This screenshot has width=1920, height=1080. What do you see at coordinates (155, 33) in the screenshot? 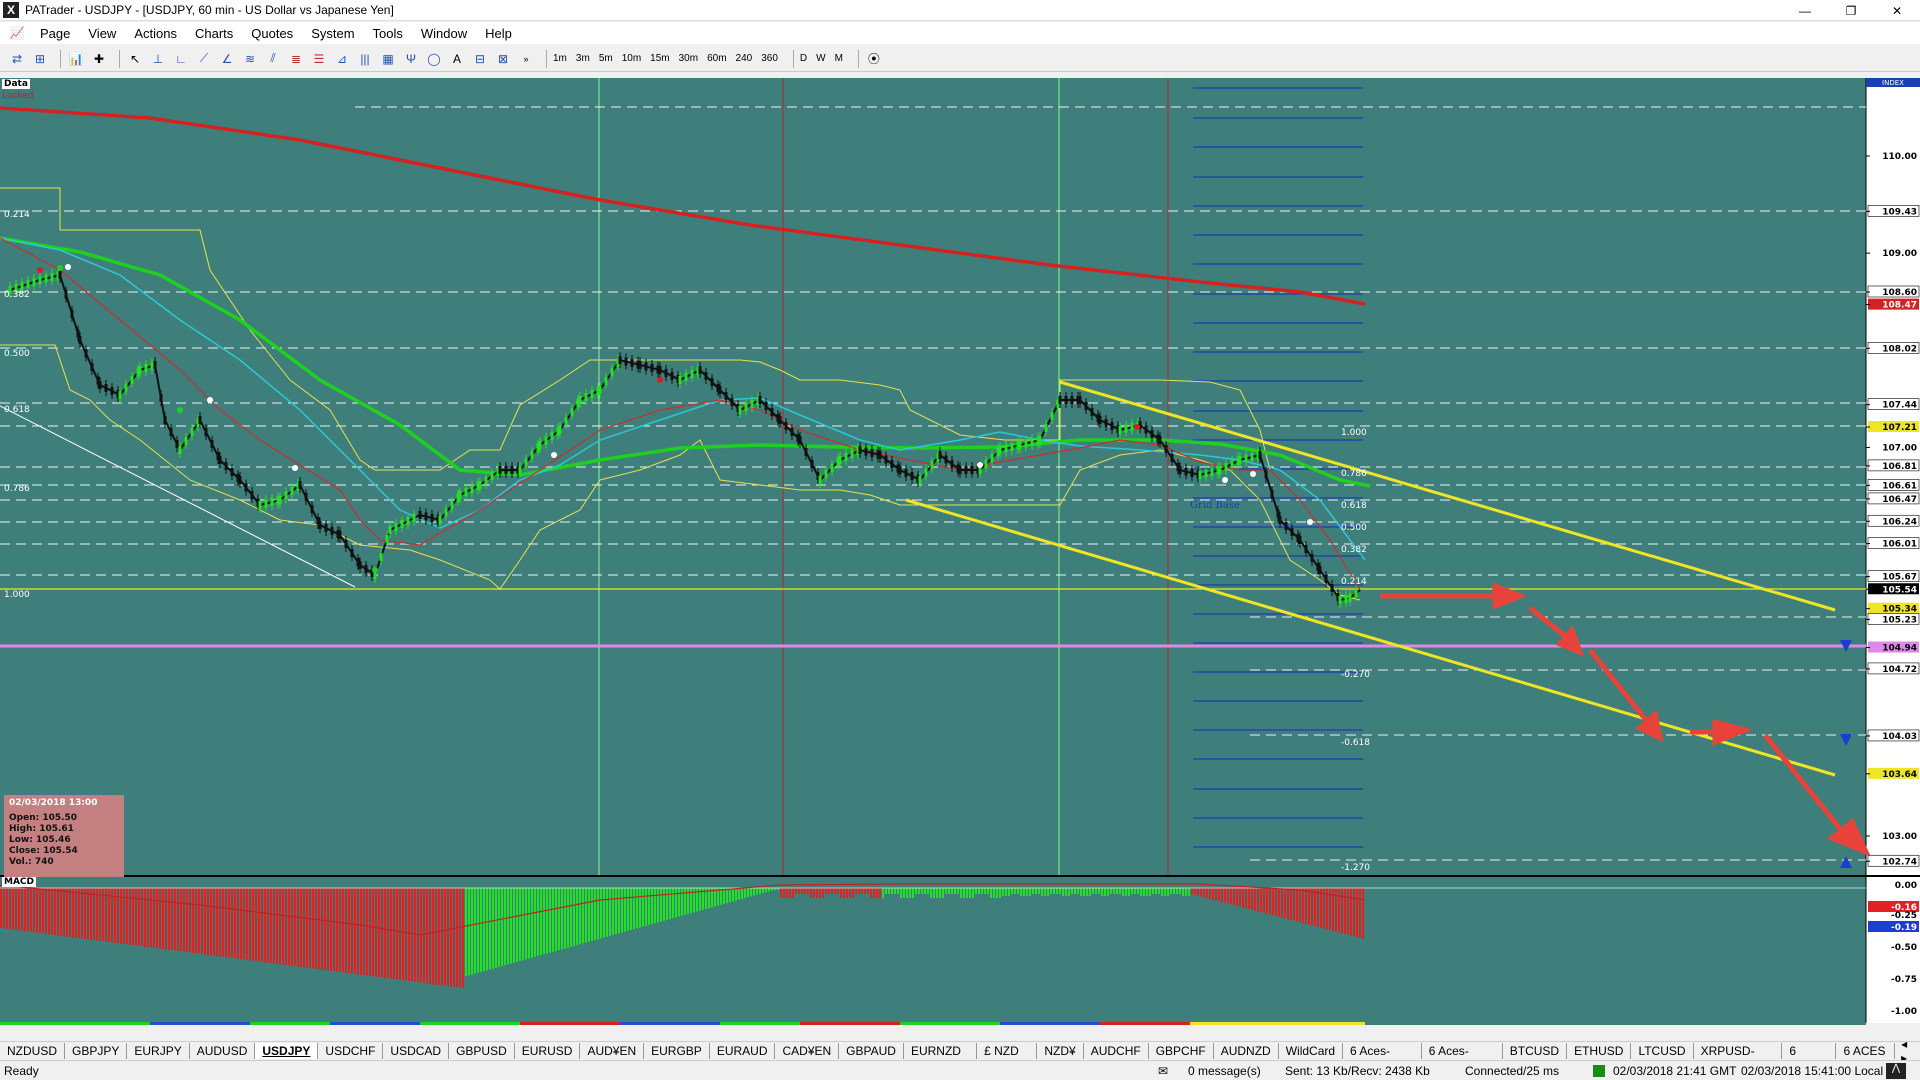
I see `menu-actions: Actions` at bounding box center [155, 33].